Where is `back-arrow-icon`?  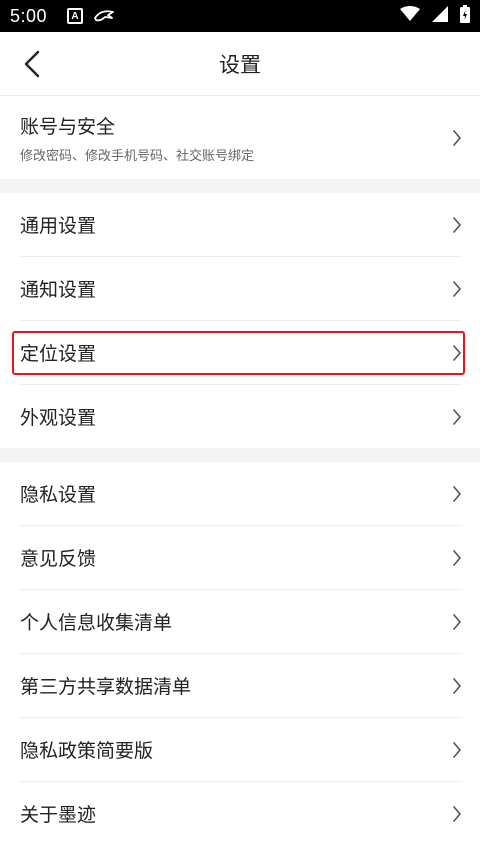
back-arrow-icon is located at coordinates (32, 64).